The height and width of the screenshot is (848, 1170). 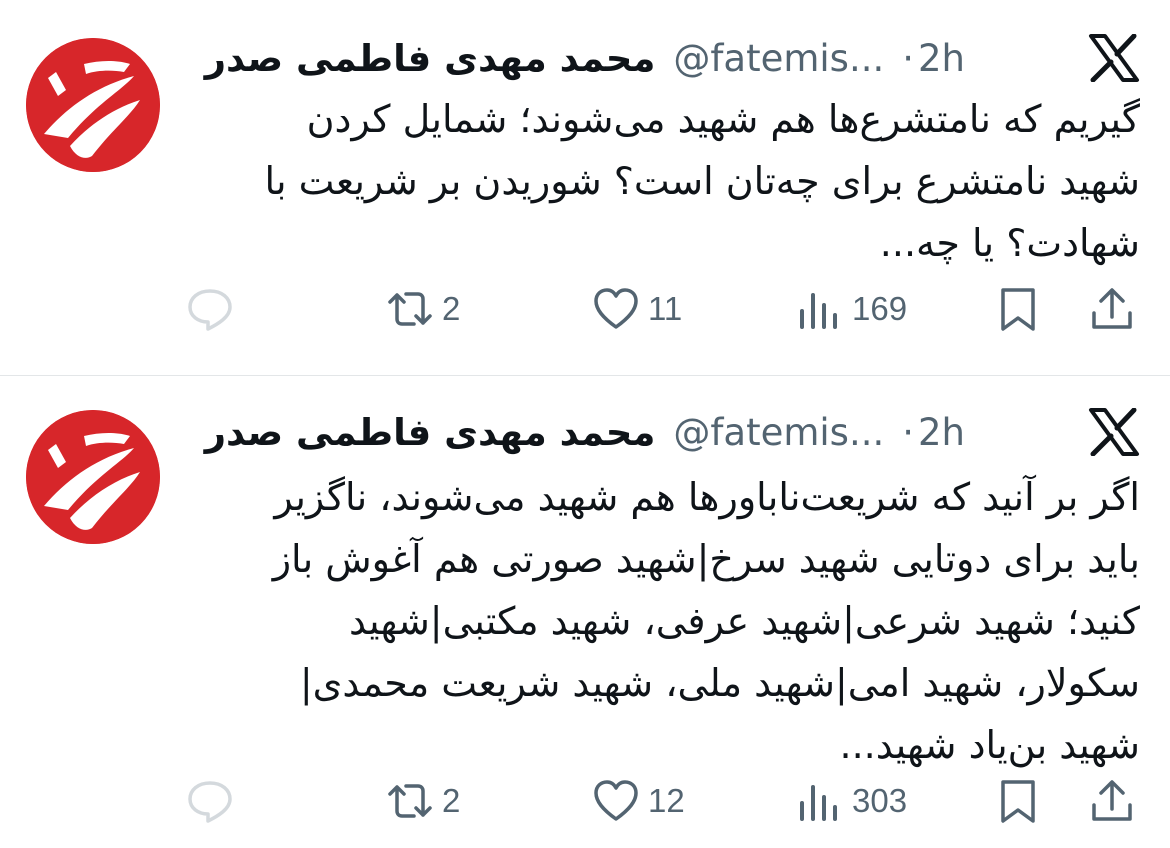 What do you see at coordinates (880, 308) in the screenshot?
I see `views-count: 169` at bounding box center [880, 308].